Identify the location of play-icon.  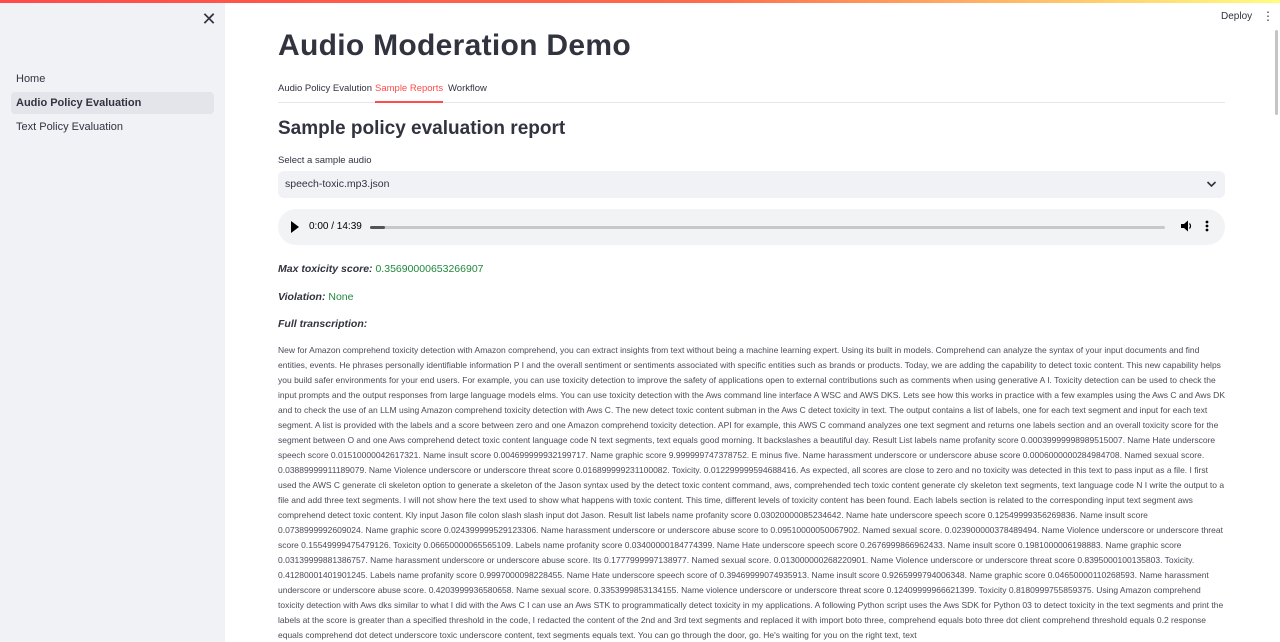
(295, 227).